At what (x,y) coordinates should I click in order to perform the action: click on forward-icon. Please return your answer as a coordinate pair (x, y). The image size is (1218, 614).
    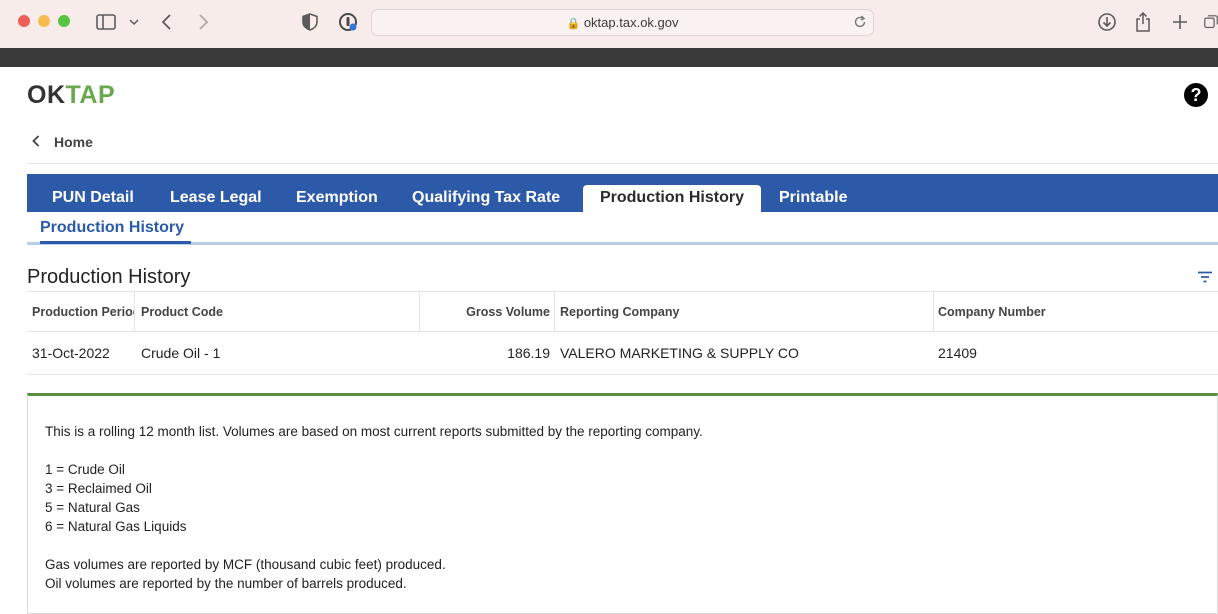
    Looking at the image, I should click on (203, 22).